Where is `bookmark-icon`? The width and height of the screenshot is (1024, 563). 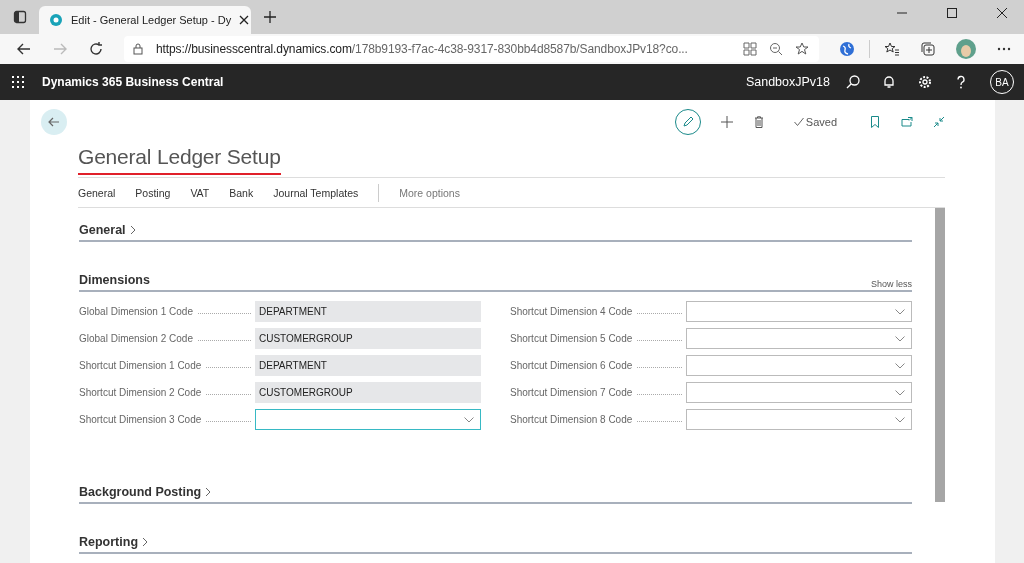 bookmark-icon is located at coordinates (875, 122).